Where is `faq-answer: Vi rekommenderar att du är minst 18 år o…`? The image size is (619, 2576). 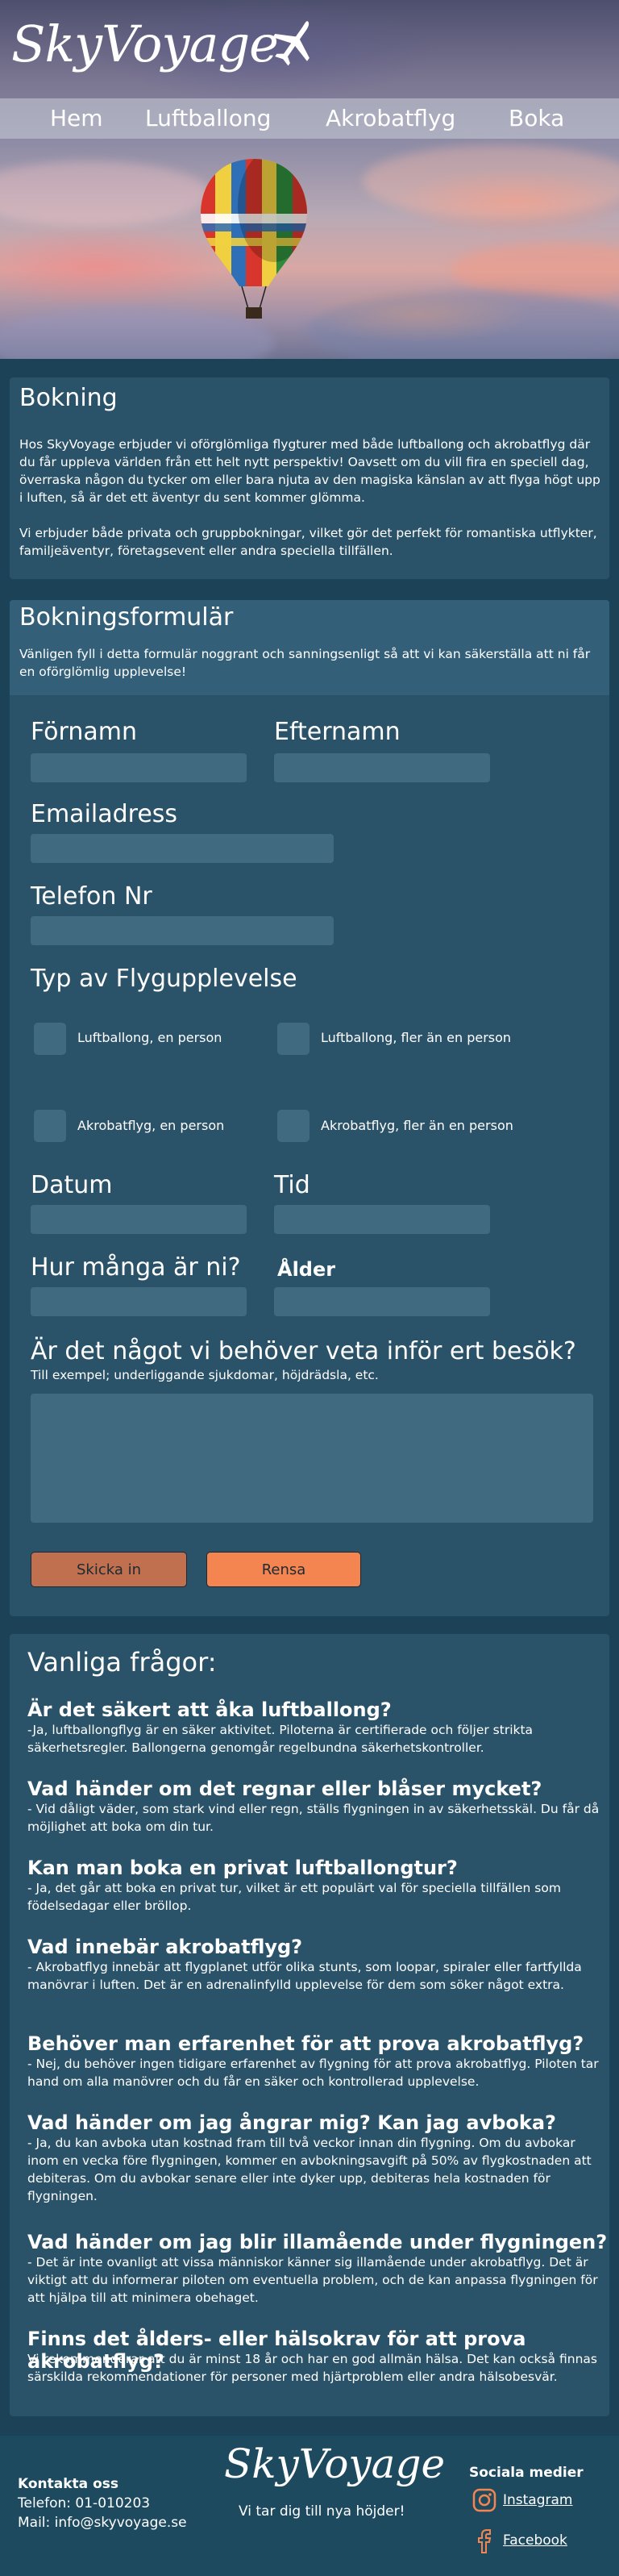 faq-answer: Vi rekommenderar att du är minst 18 år o… is located at coordinates (312, 2368).